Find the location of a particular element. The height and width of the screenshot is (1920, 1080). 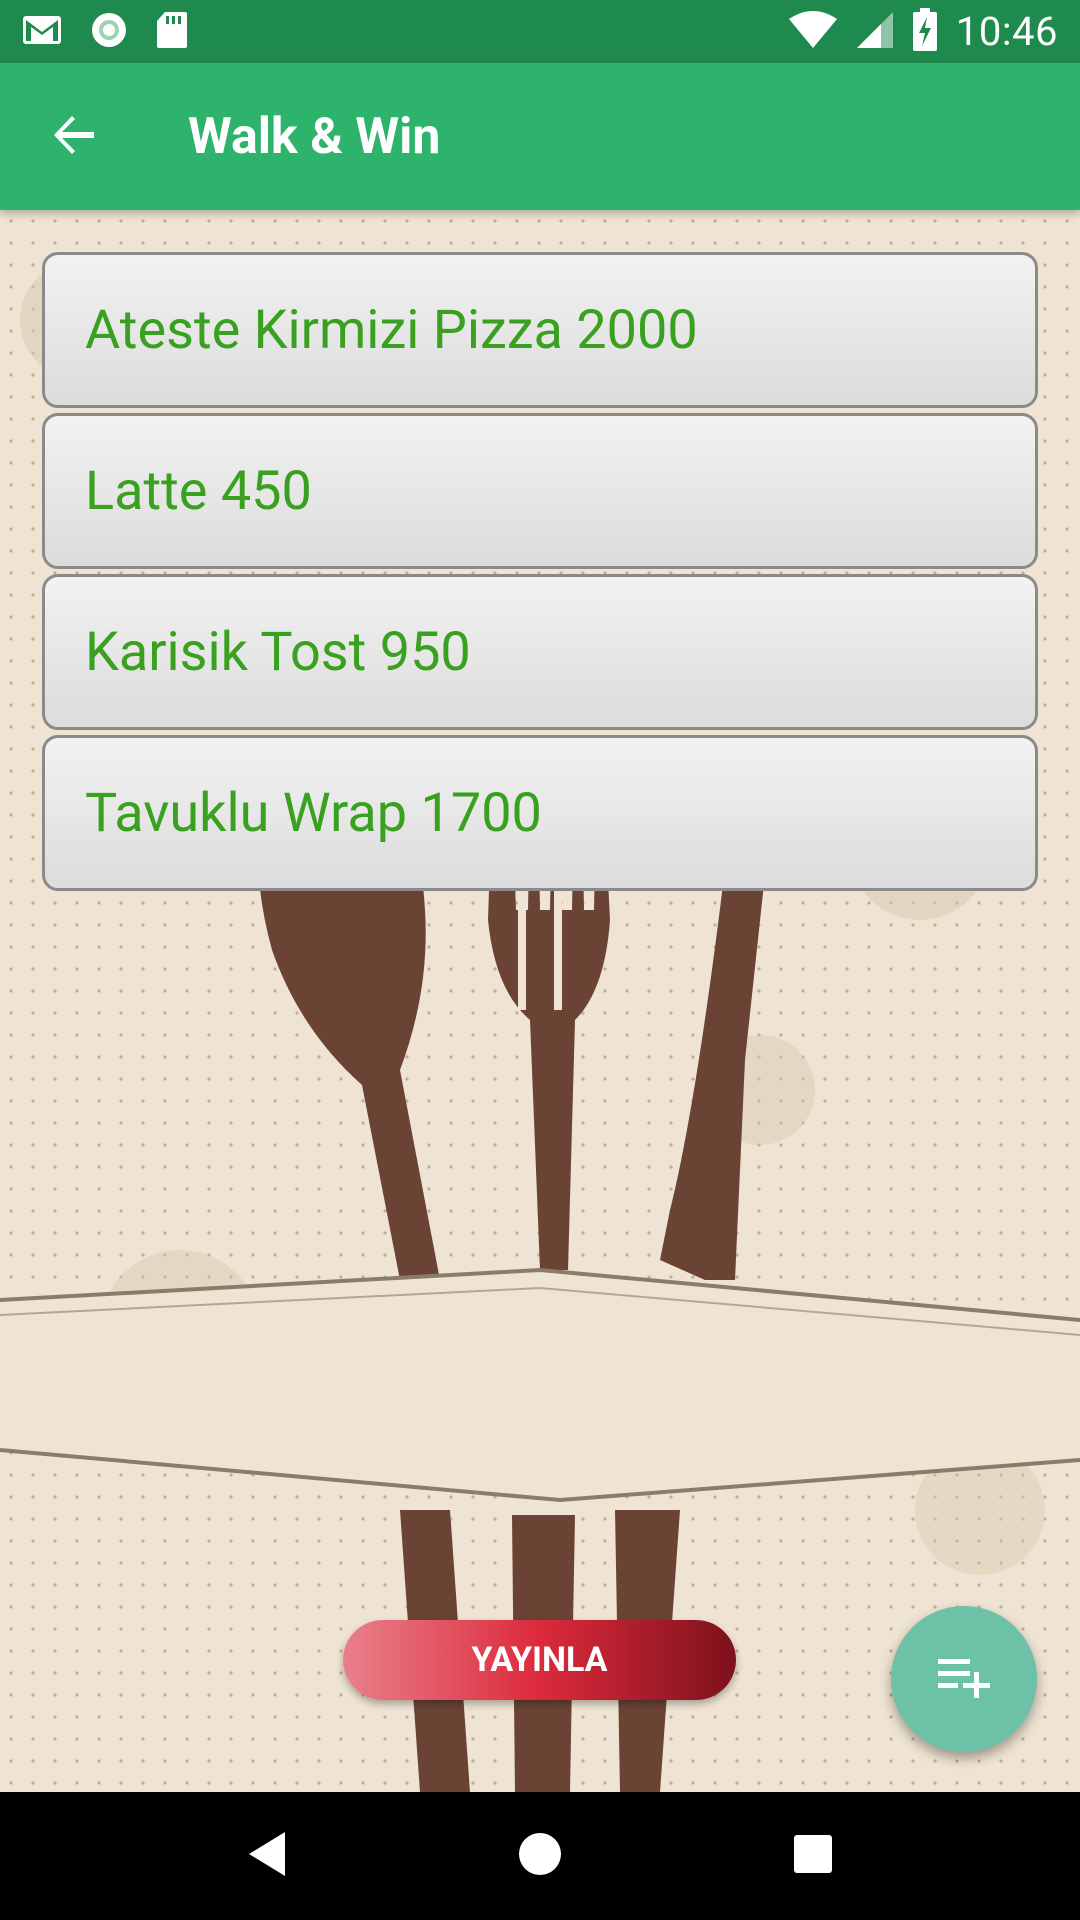

battery-charging-icon is located at coordinates (925, 31).